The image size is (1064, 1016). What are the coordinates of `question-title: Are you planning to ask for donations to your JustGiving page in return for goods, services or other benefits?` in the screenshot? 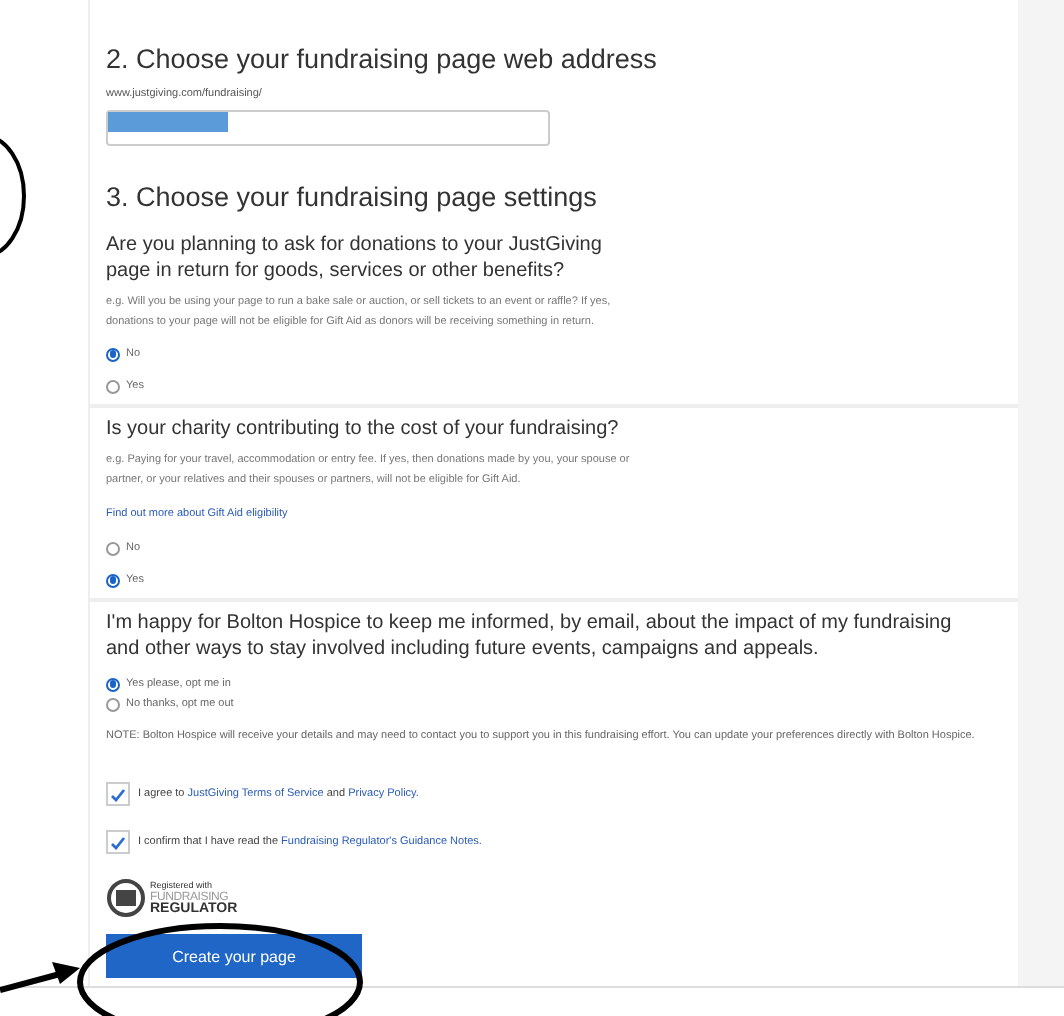 It's located at (355, 258).